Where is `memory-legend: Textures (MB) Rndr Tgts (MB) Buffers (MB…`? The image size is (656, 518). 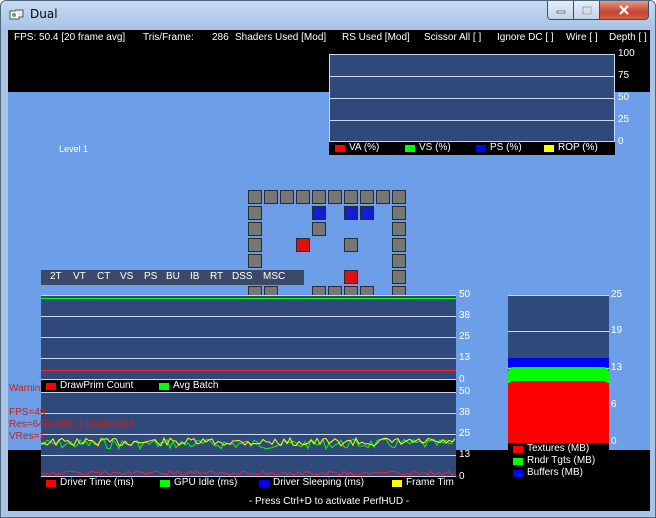 memory-legend: Textures (MB) Rndr Tgts (MB) Buffers (MB… is located at coordinates (558, 461).